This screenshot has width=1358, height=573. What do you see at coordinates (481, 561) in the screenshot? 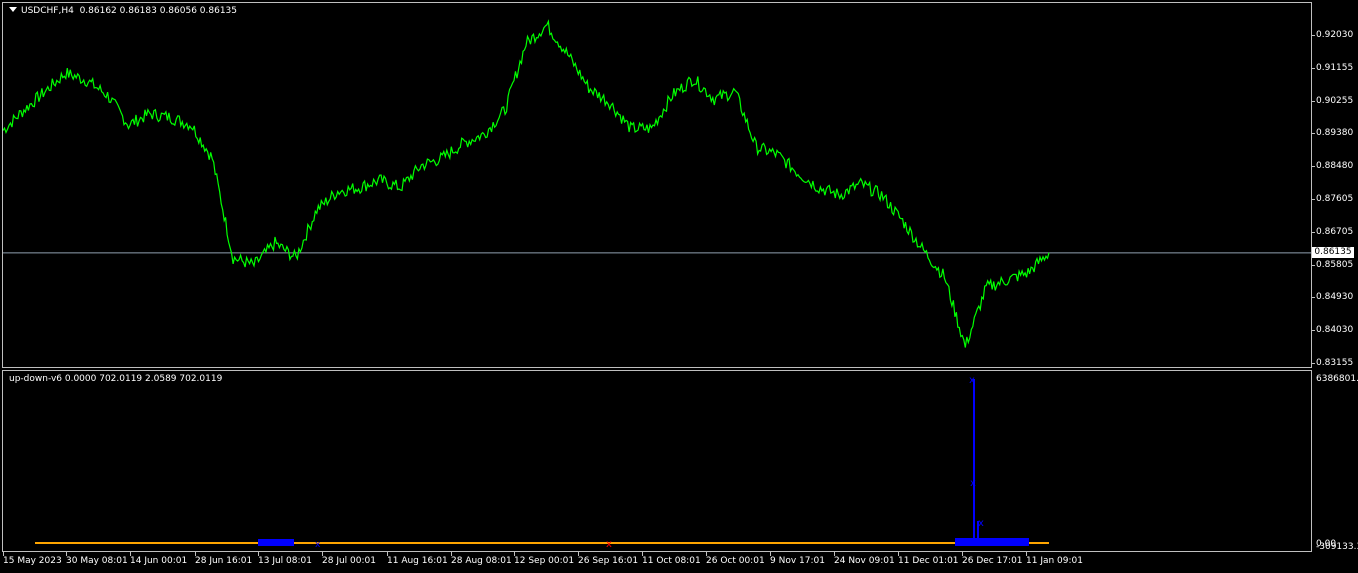
I see `time-axis-label: 28 Aug 08:01` at bounding box center [481, 561].